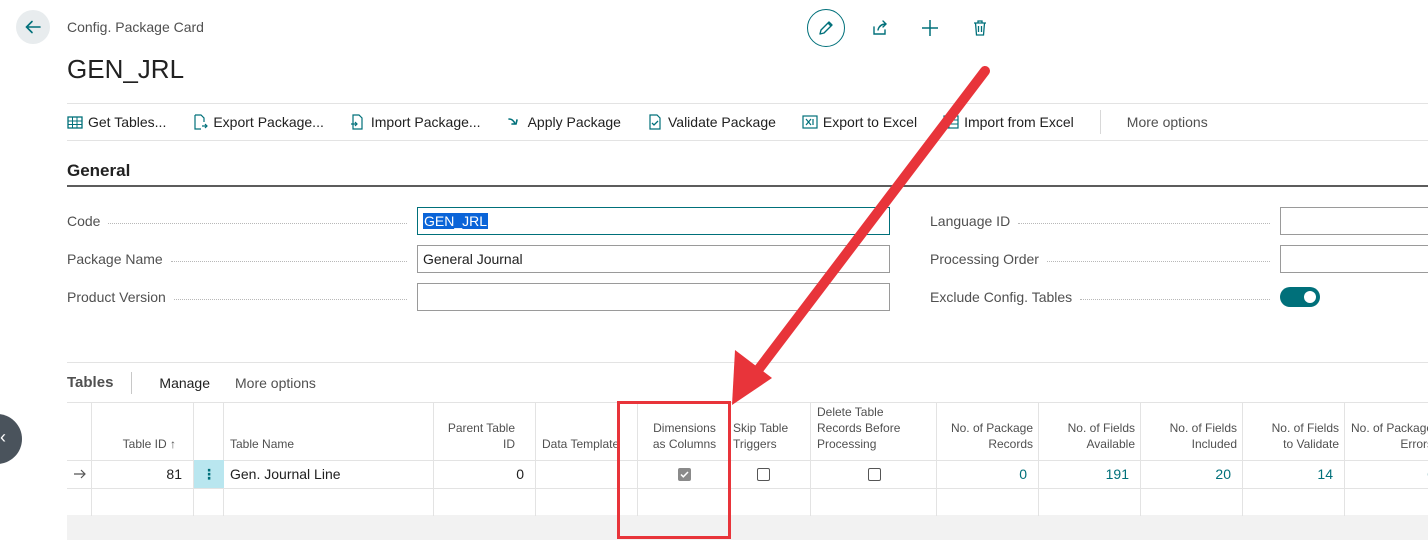  What do you see at coordinates (477, 431) in the screenshot?
I see `header-parent-table-id: Parent Table ID` at bounding box center [477, 431].